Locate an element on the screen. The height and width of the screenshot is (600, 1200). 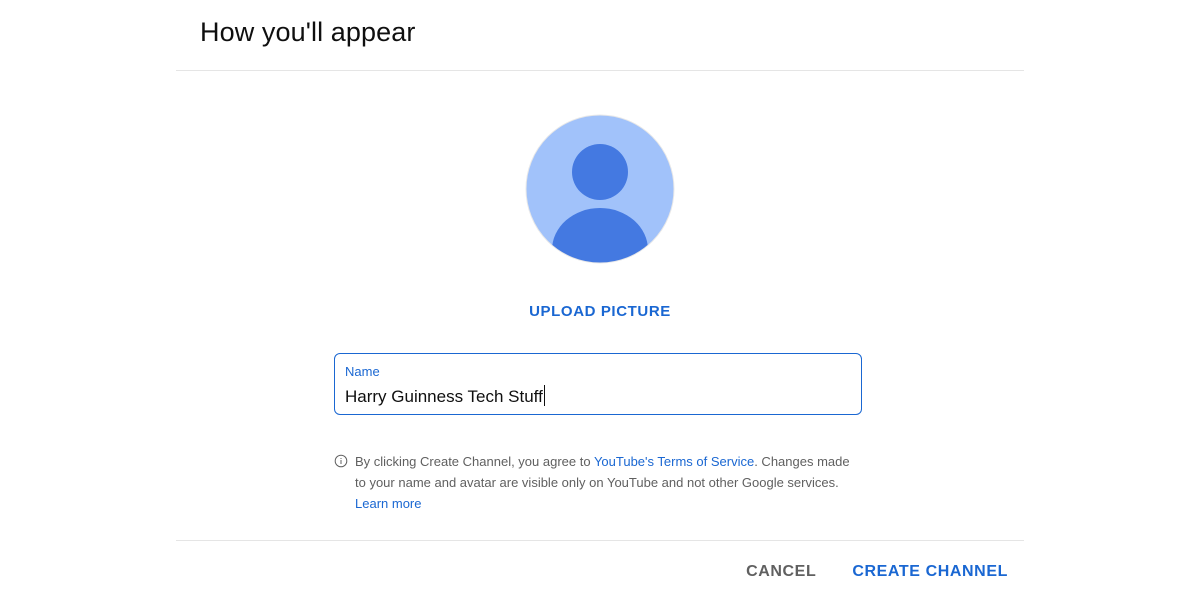
info-icon is located at coordinates (341, 461).